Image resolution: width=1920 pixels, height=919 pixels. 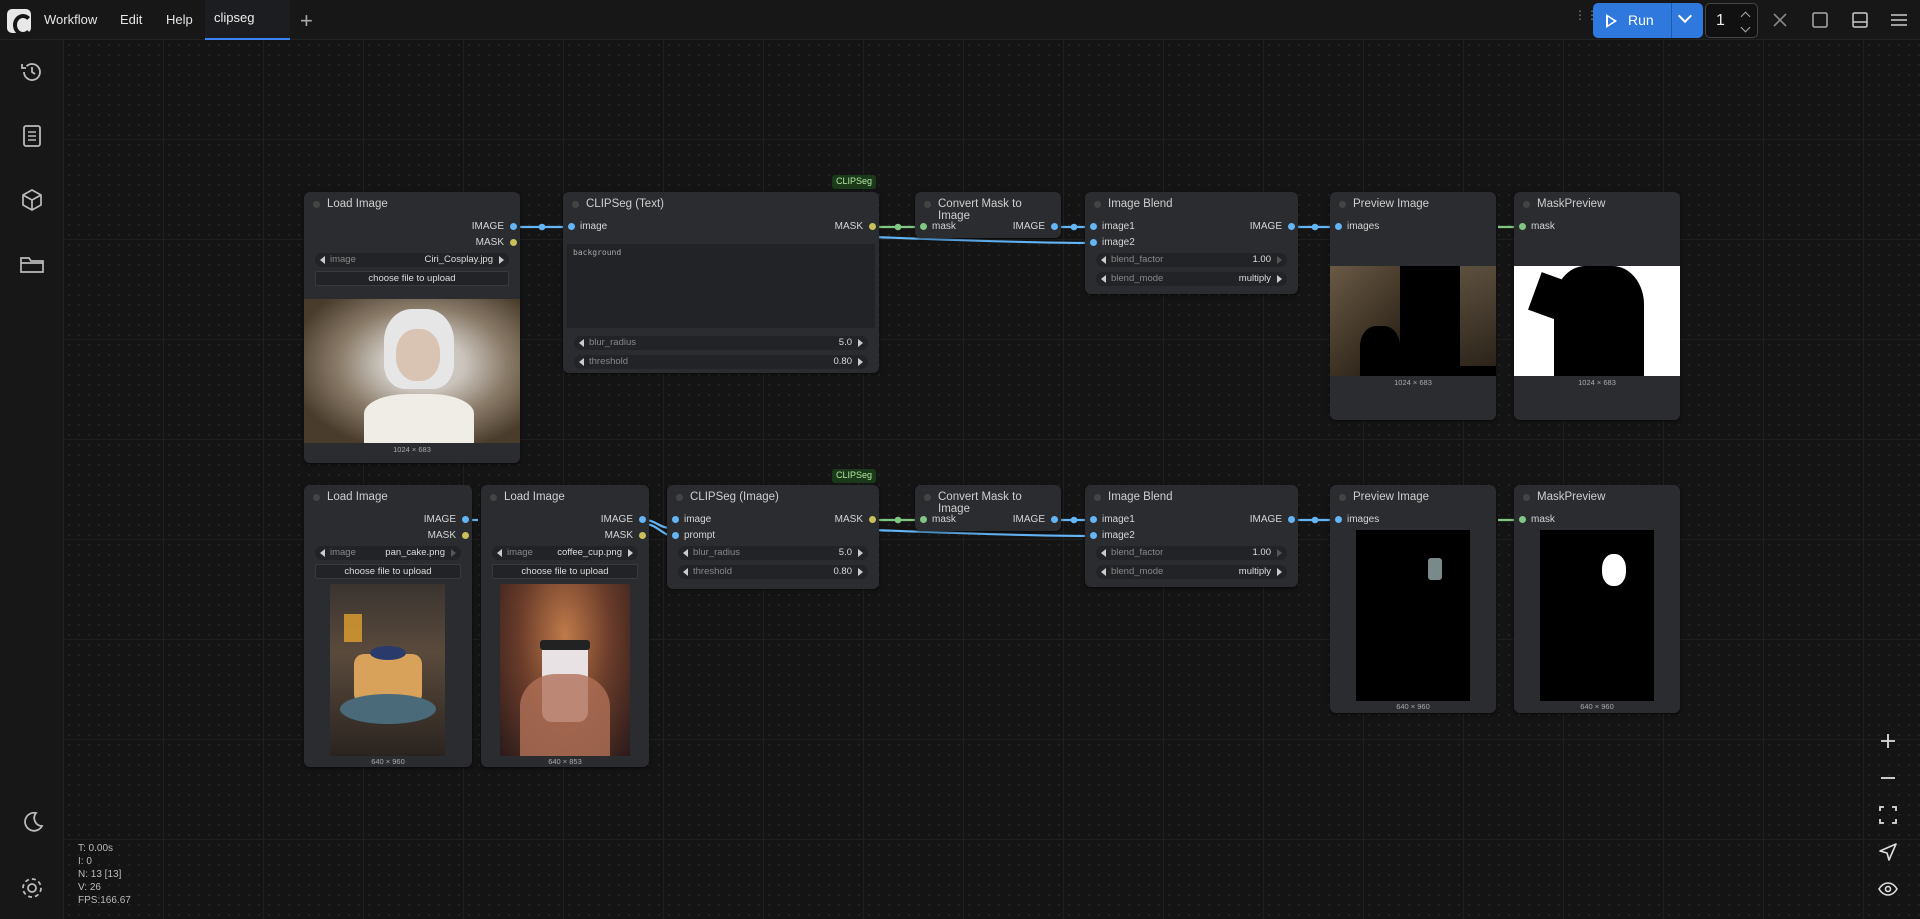 What do you see at coordinates (1888, 815) in the screenshot?
I see `fit-view-icon` at bounding box center [1888, 815].